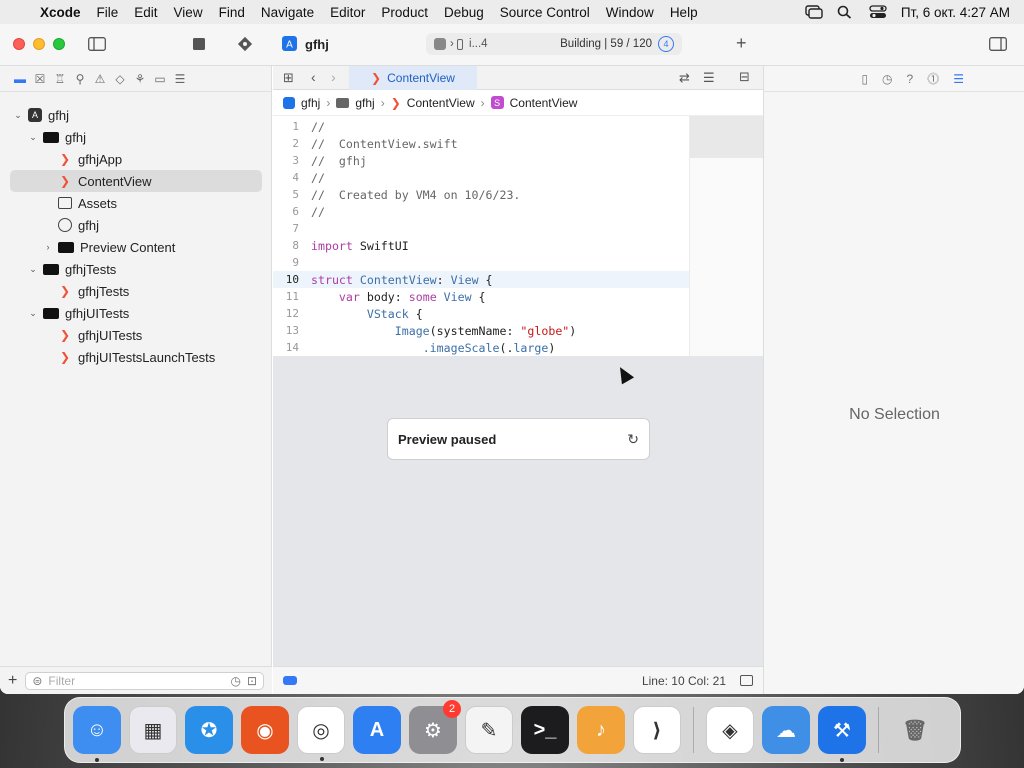  I want to click on window-minimize-button, so click(39, 44).